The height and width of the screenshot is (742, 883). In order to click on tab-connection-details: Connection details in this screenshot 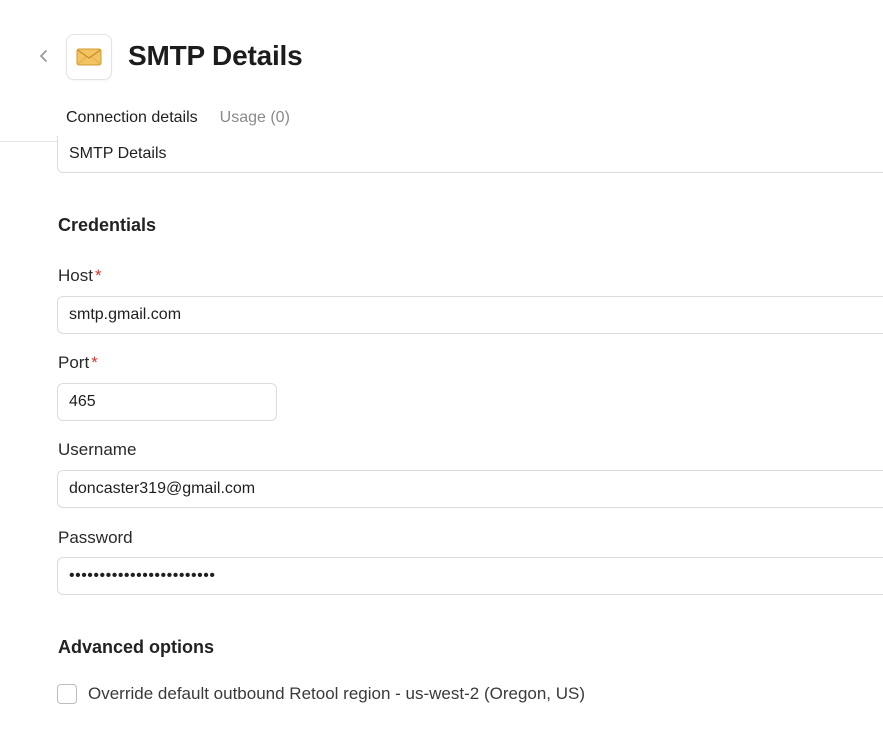, I will do `click(132, 120)`.